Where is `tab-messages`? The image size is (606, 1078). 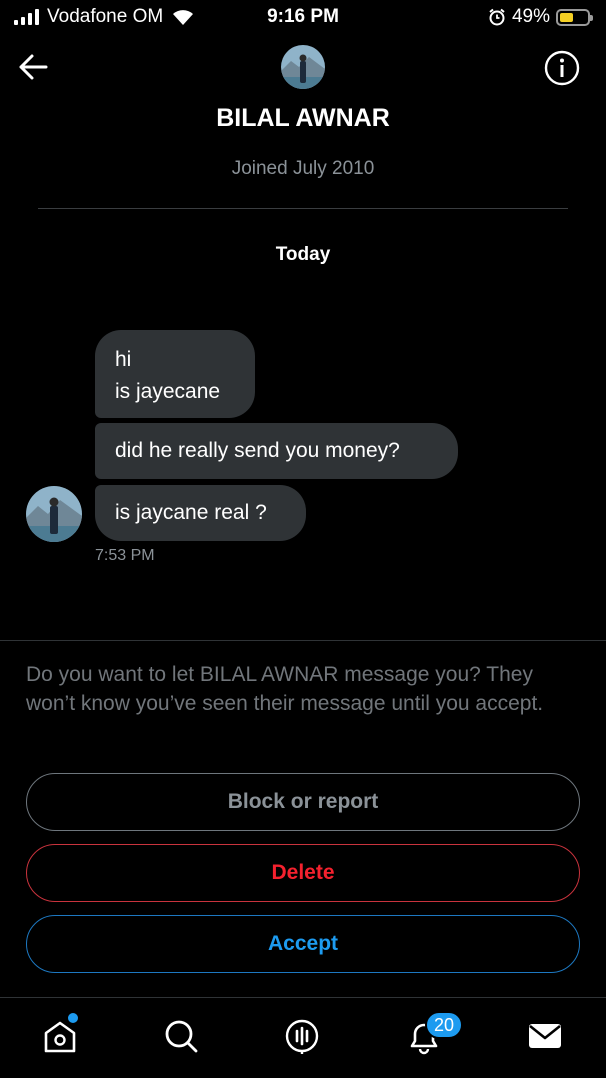 tab-messages is located at coordinates (545, 1036).